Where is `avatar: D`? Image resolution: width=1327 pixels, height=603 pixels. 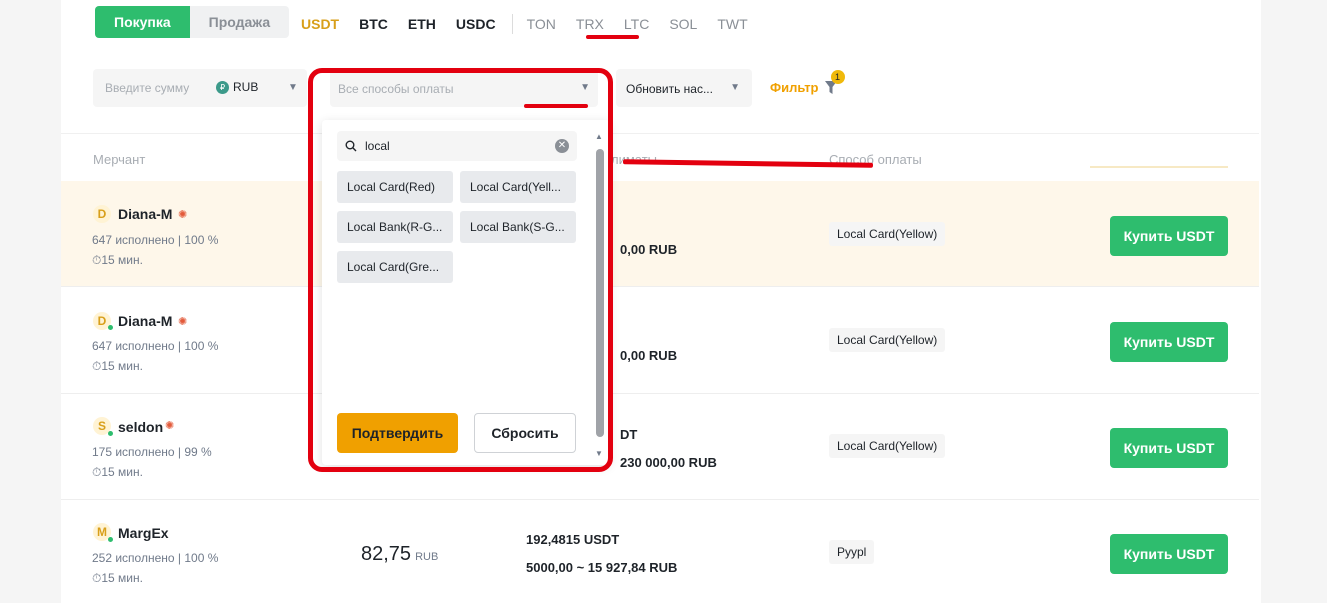 avatar: D is located at coordinates (102, 214).